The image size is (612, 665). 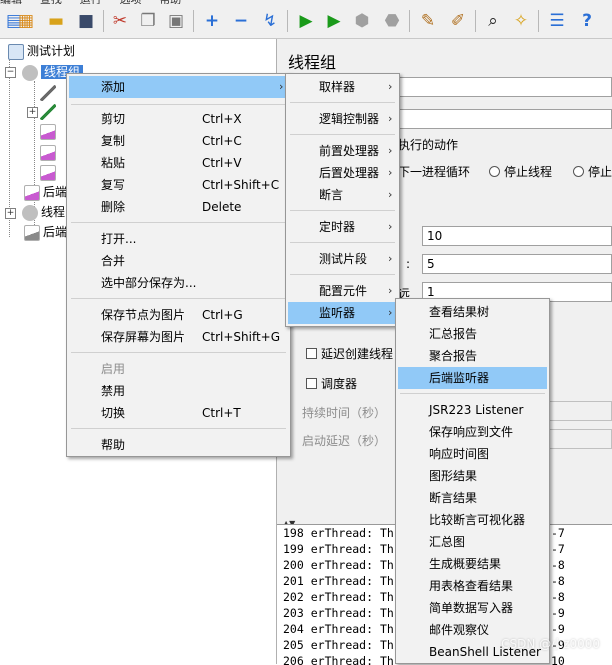 I want to click on shutdown-icon: ⬣, so click(x=392, y=21).